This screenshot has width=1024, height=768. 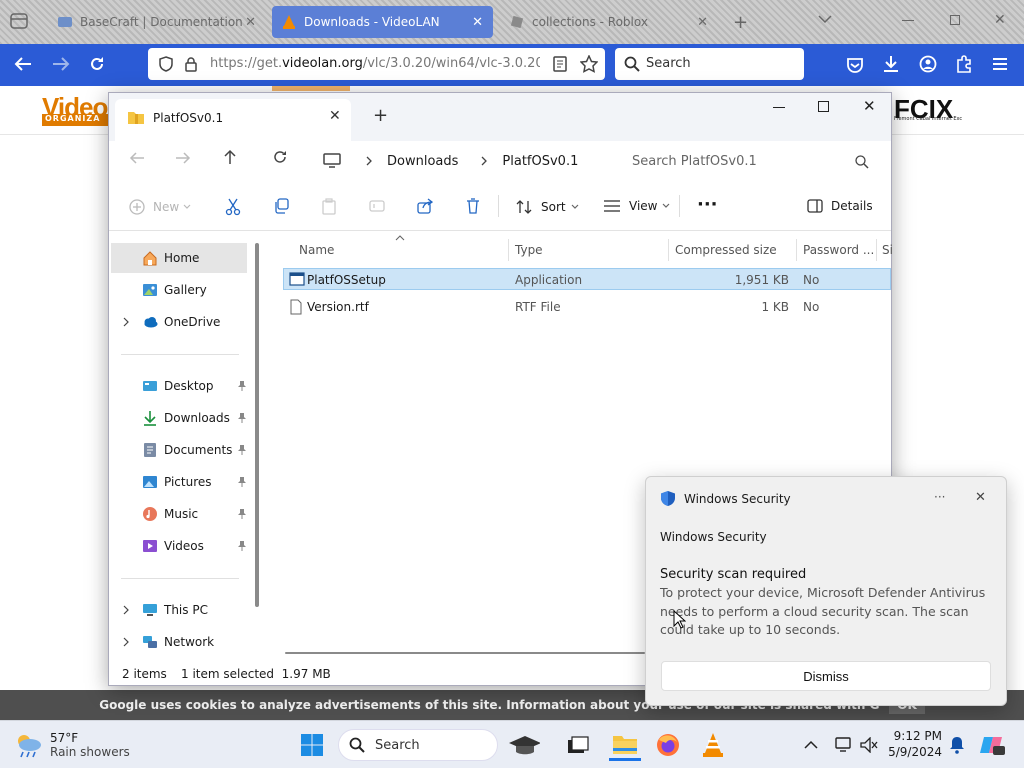 I want to click on taskbar-search: Search, so click(x=418, y=745).